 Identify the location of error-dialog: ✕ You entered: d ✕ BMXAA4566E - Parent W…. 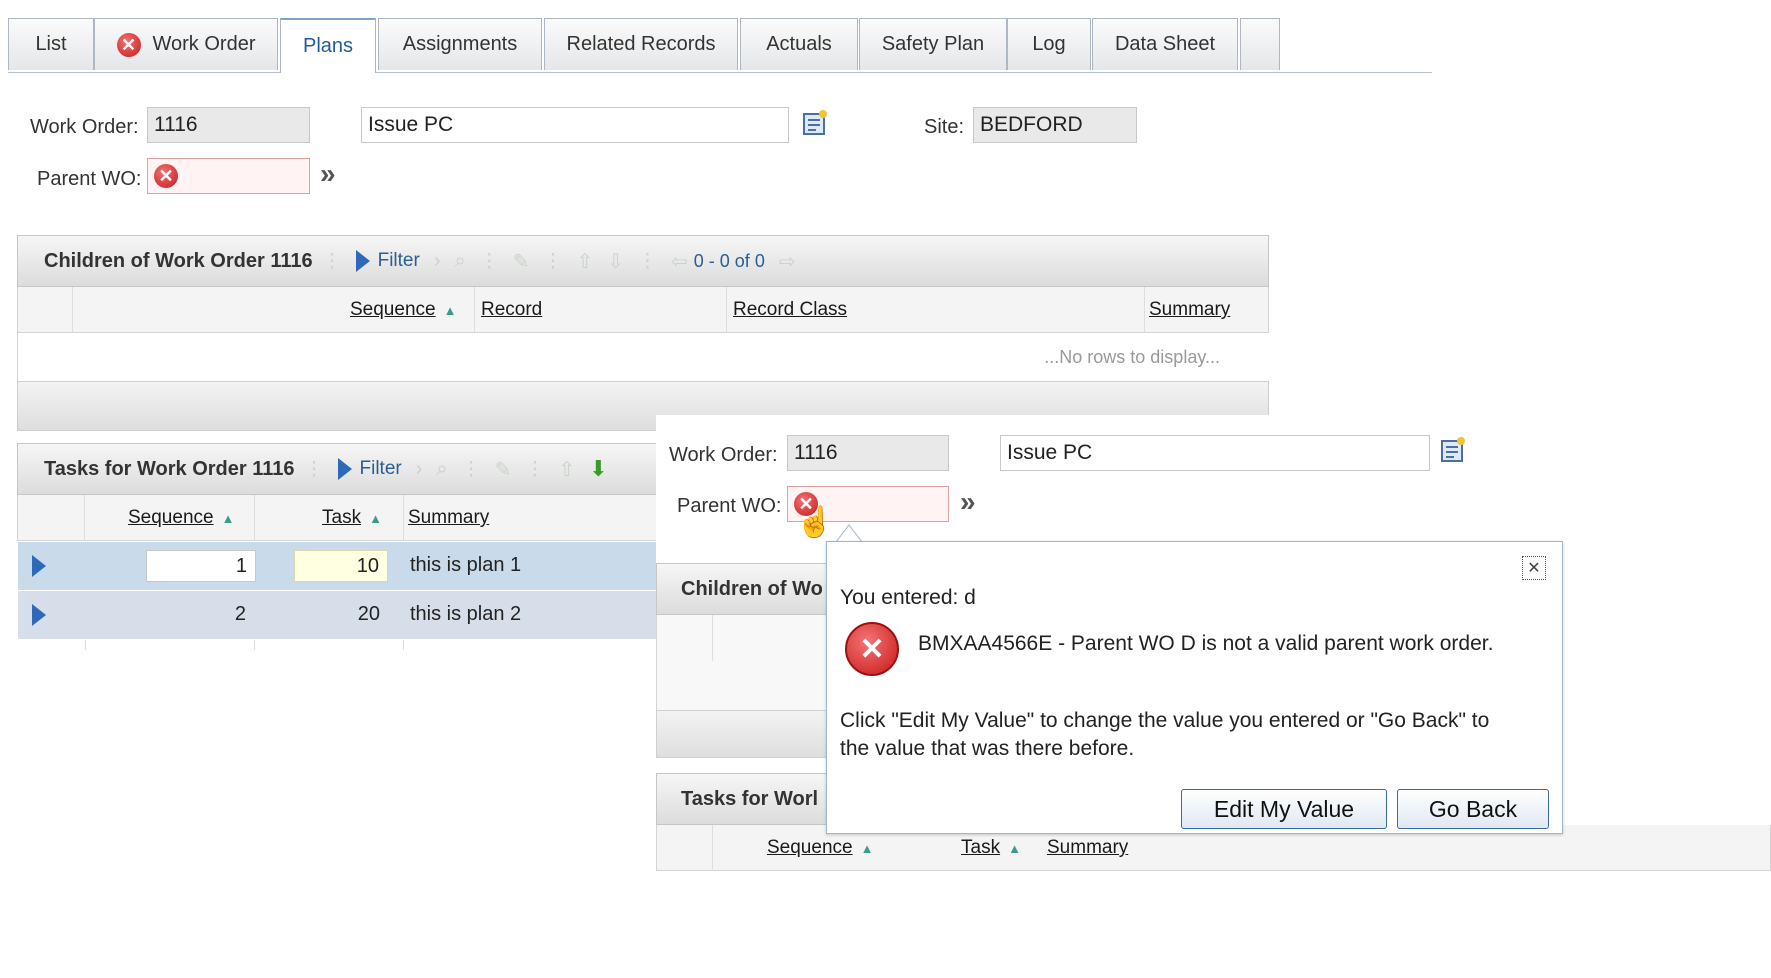
(1194, 687).